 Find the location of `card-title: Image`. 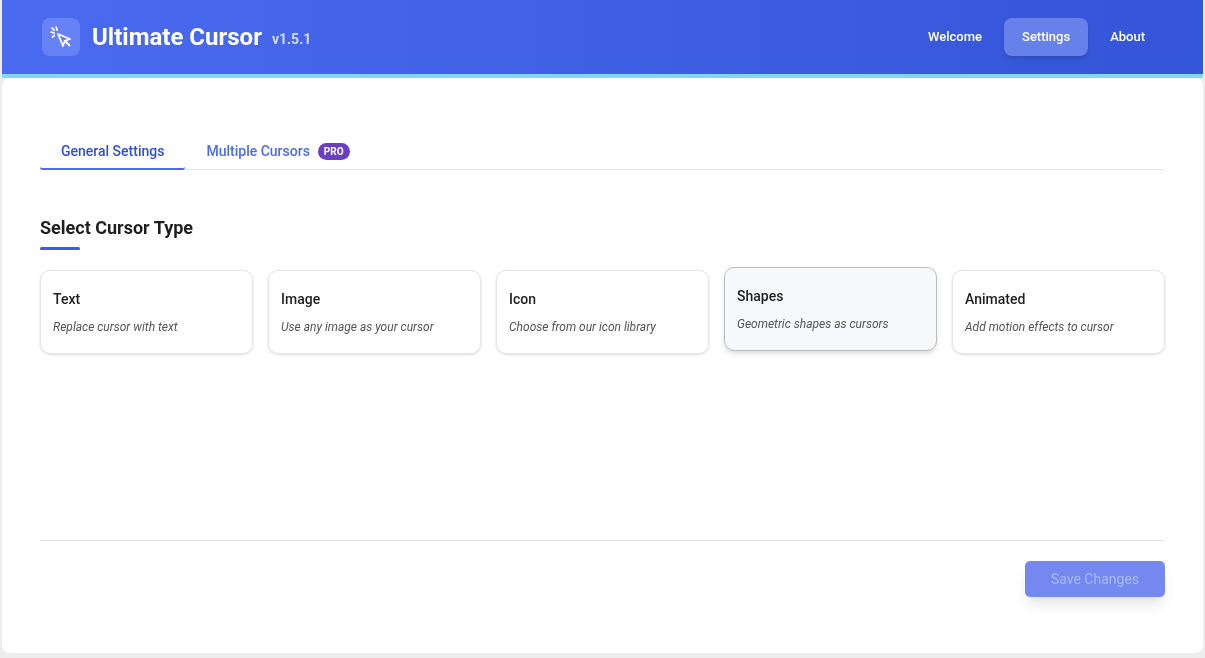

card-title: Image is located at coordinates (301, 299).